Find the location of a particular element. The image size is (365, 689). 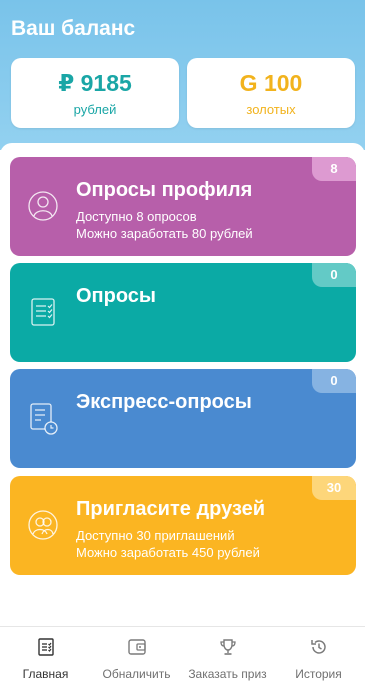

nav-label: Обналичить is located at coordinates (136, 674).